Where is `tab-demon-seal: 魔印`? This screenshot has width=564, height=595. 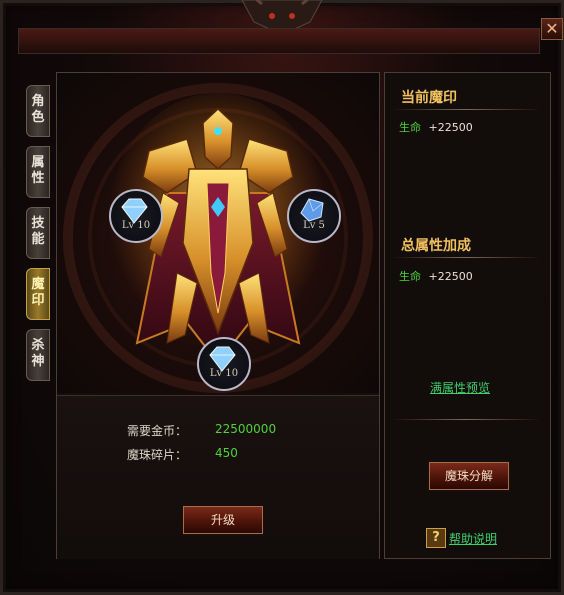 tab-demon-seal: 魔印 is located at coordinates (38, 294).